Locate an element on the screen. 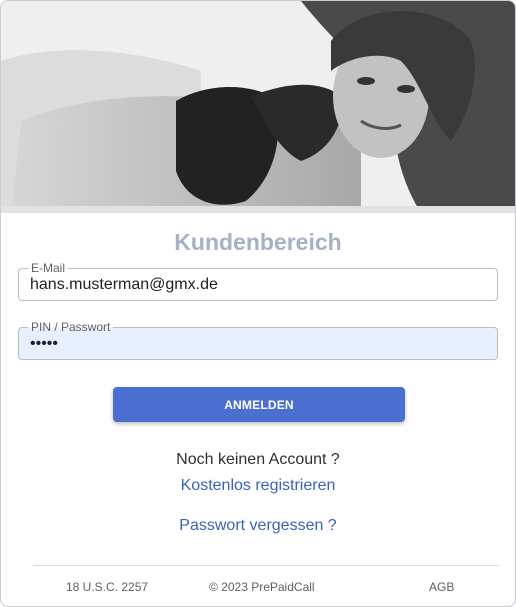  pin-input is located at coordinates (255, 343).